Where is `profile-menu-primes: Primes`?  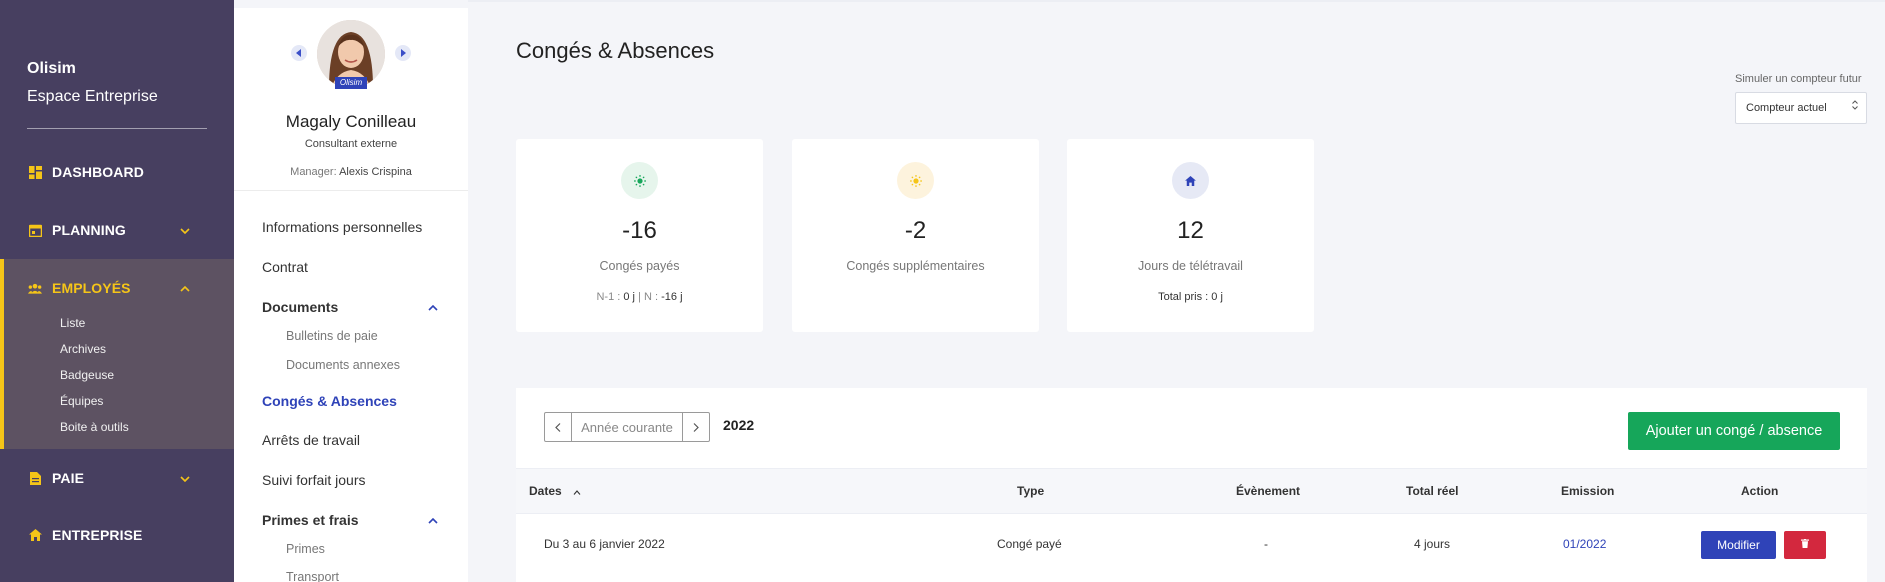 profile-menu-primes: Primes is located at coordinates (305, 549).